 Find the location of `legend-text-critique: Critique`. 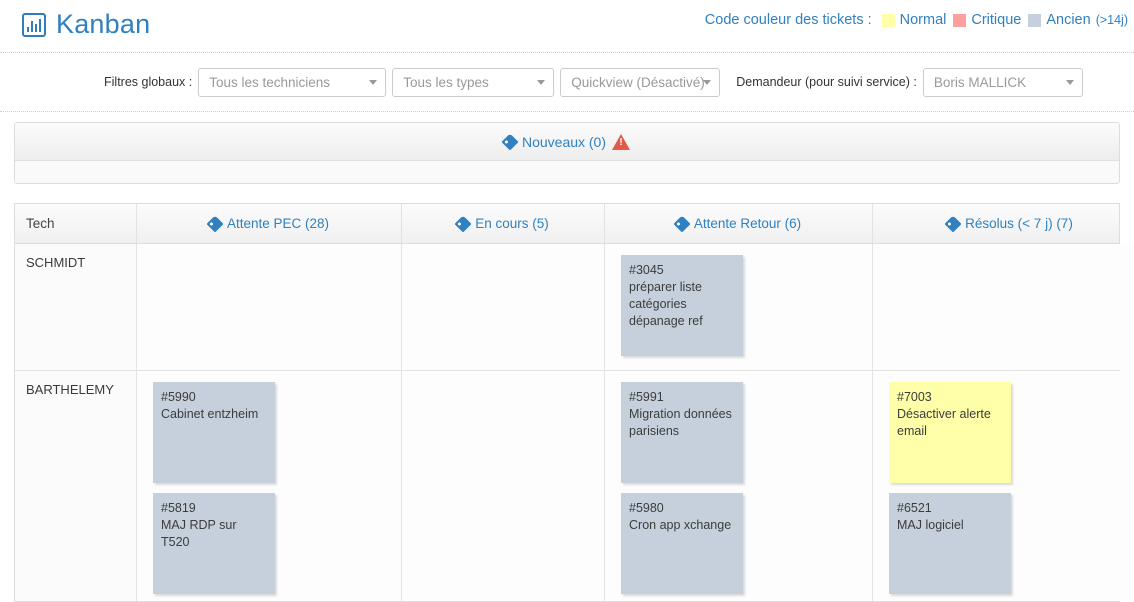

legend-text-critique: Critique is located at coordinates (996, 20).